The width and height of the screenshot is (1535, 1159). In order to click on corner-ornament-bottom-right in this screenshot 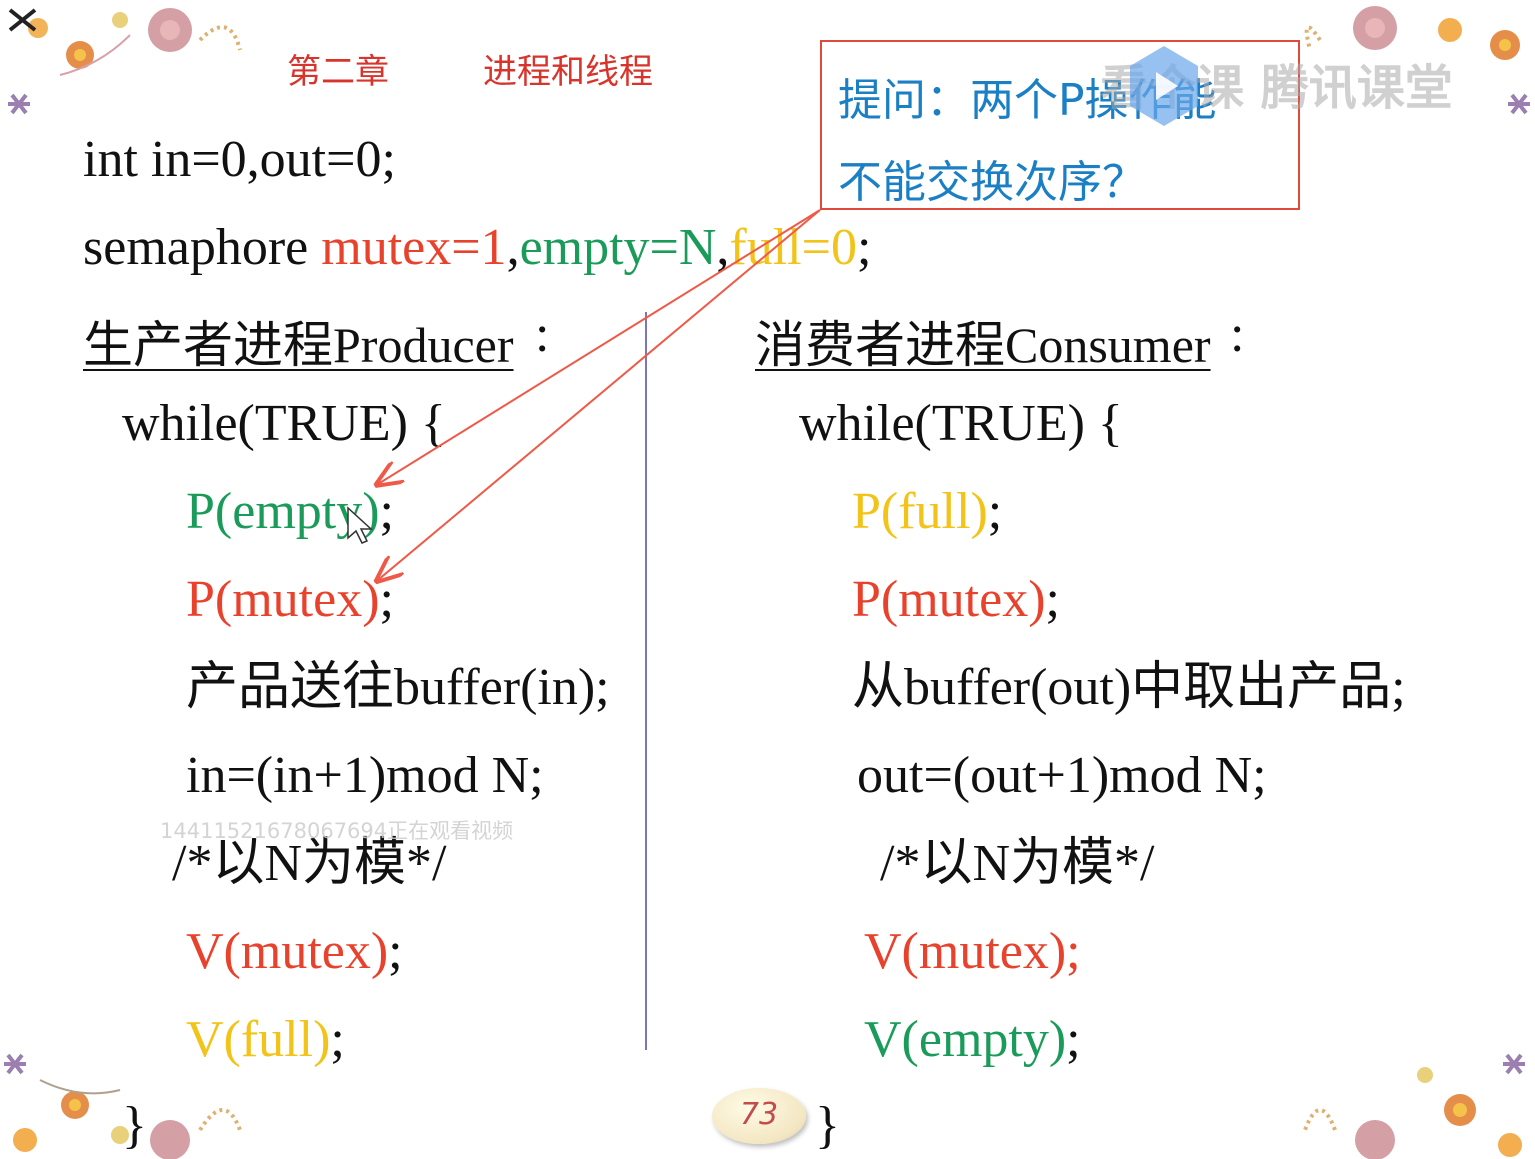, I will do `click(1414, 1106)`.